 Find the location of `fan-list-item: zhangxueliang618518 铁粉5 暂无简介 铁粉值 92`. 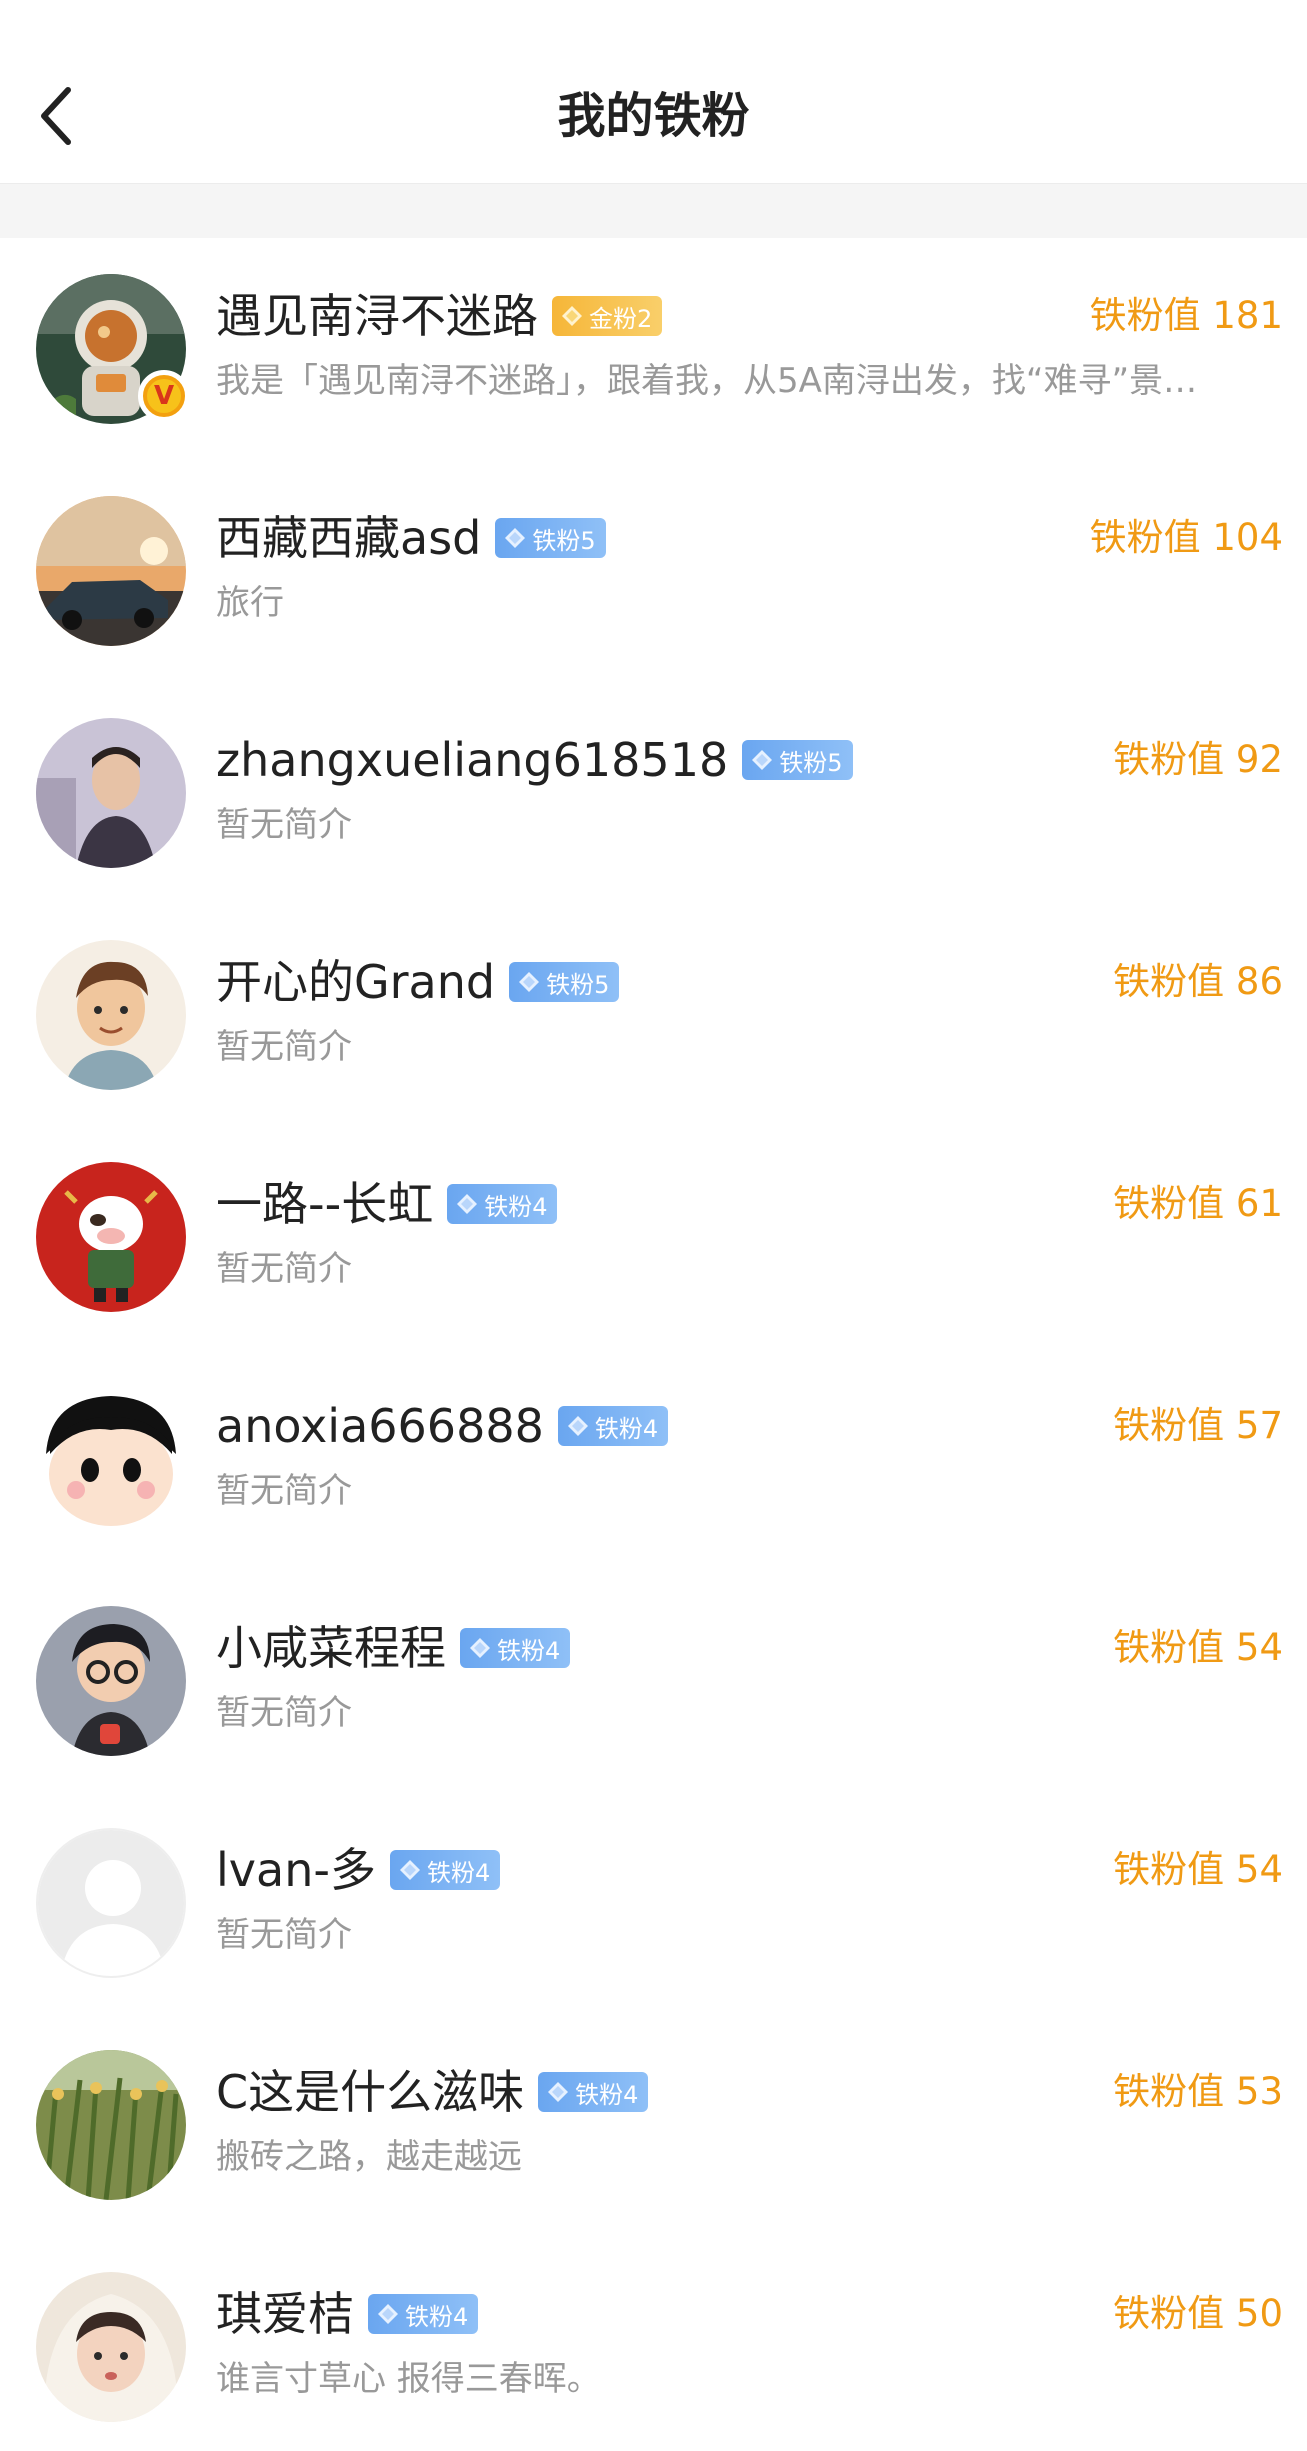

fan-list-item: zhangxueliang618518 铁粉5 暂无简介 铁粉值 92 is located at coordinates (653, 793).